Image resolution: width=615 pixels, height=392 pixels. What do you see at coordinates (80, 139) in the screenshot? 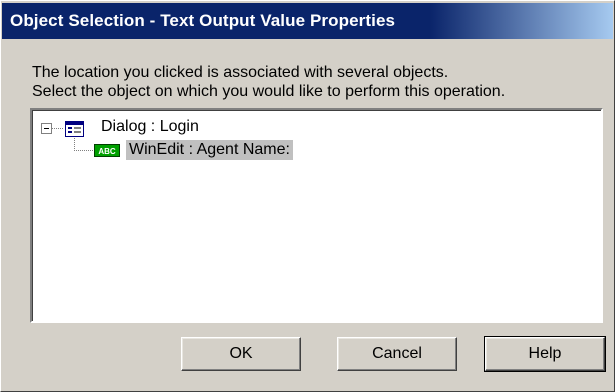
I see `tree-lines: ABC` at bounding box center [80, 139].